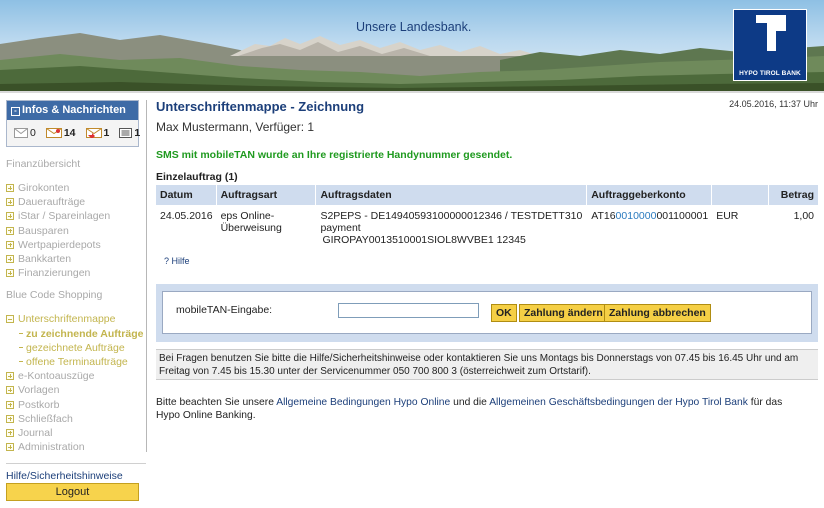  What do you see at coordinates (76, 165) in the screenshot?
I see `nav-heading-finanzuebersicht: Finanzübersicht` at bounding box center [76, 165].